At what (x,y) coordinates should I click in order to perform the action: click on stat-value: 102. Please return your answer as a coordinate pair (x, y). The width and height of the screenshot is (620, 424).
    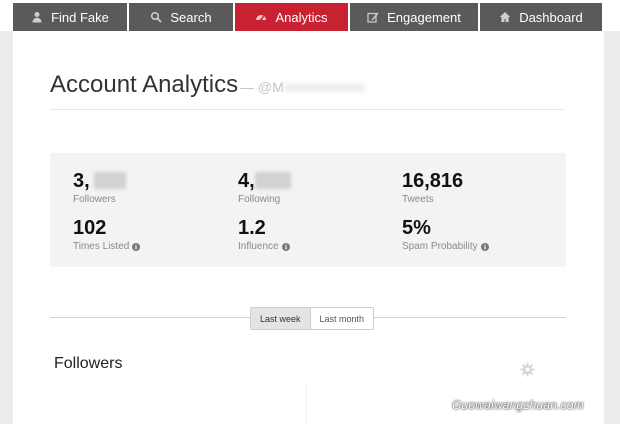
    Looking at the image, I should click on (90, 228).